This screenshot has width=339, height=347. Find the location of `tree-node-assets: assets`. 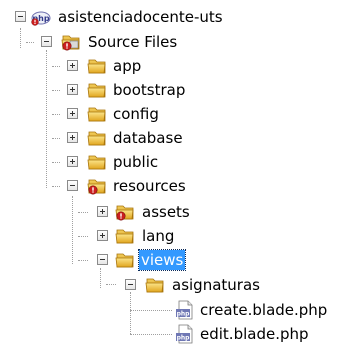

tree-node-assets: assets is located at coordinates (169, 212).